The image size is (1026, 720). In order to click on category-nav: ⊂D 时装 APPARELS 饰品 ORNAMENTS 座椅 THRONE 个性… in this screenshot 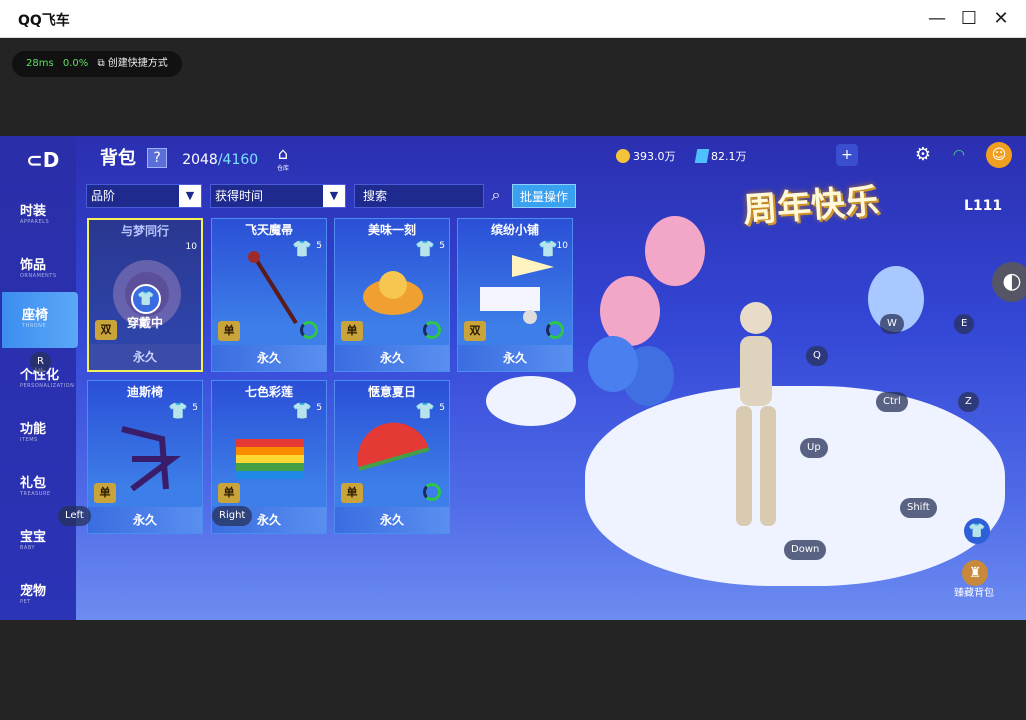, I will do `click(39, 378)`.